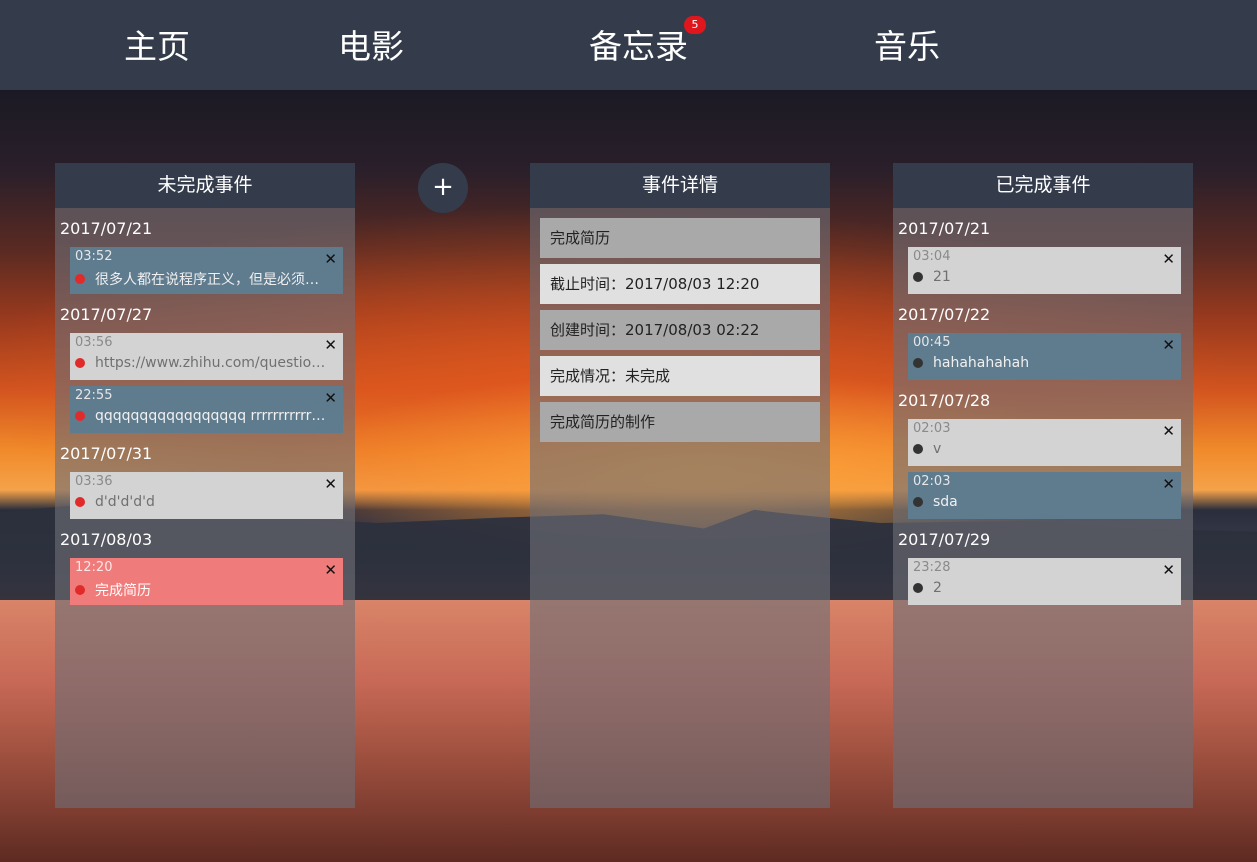  What do you see at coordinates (695, 25) in the screenshot?
I see `memo-count-badge: 5` at bounding box center [695, 25].